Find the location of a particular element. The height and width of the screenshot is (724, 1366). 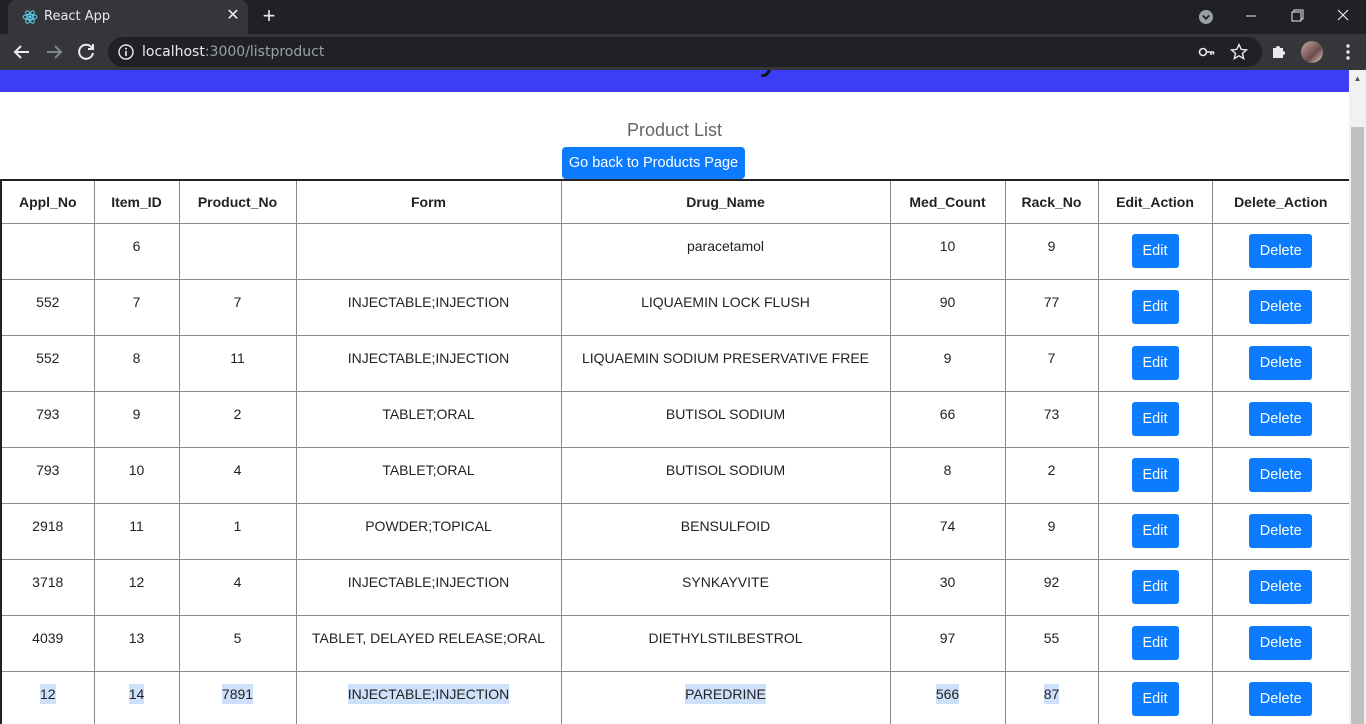

site-info-icon is located at coordinates (126, 52).